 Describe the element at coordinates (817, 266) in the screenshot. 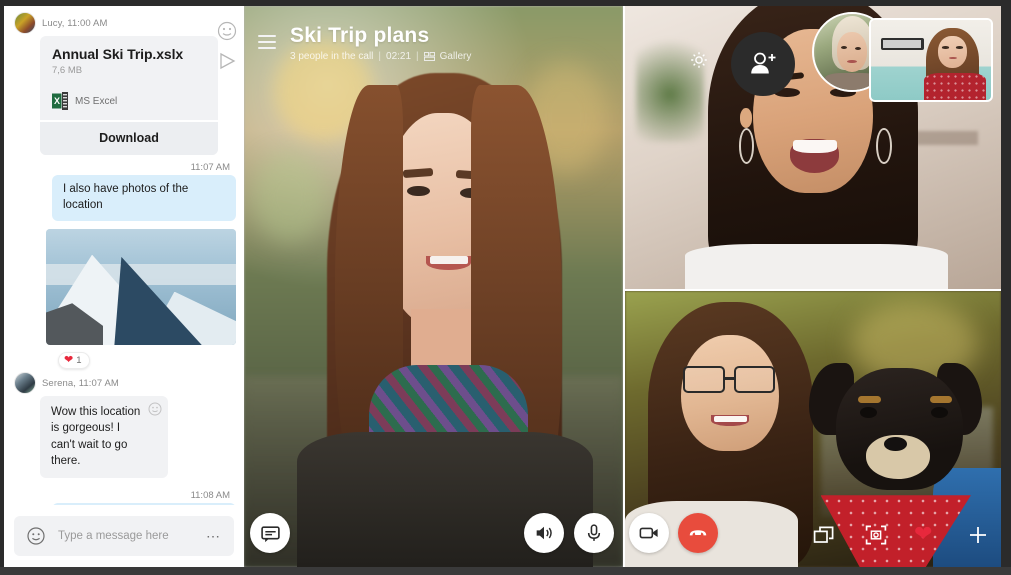

I see `person-shirt` at that location.